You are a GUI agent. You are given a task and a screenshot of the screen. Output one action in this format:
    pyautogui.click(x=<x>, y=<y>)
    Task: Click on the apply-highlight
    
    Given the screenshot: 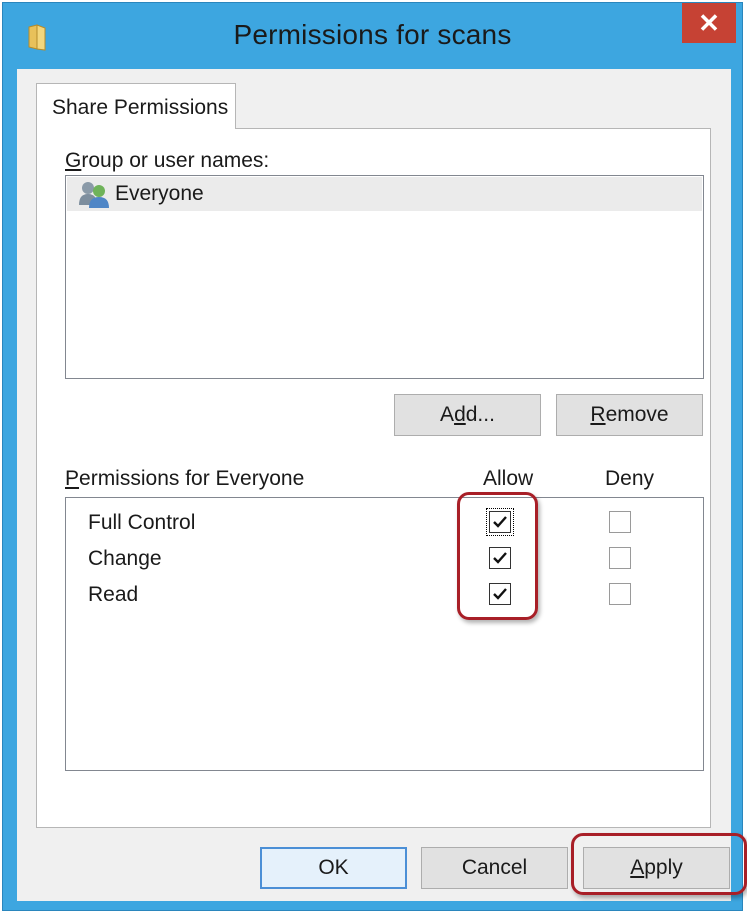 What is the action you would take?
    pyautogui.click(x=659, y=864)
    